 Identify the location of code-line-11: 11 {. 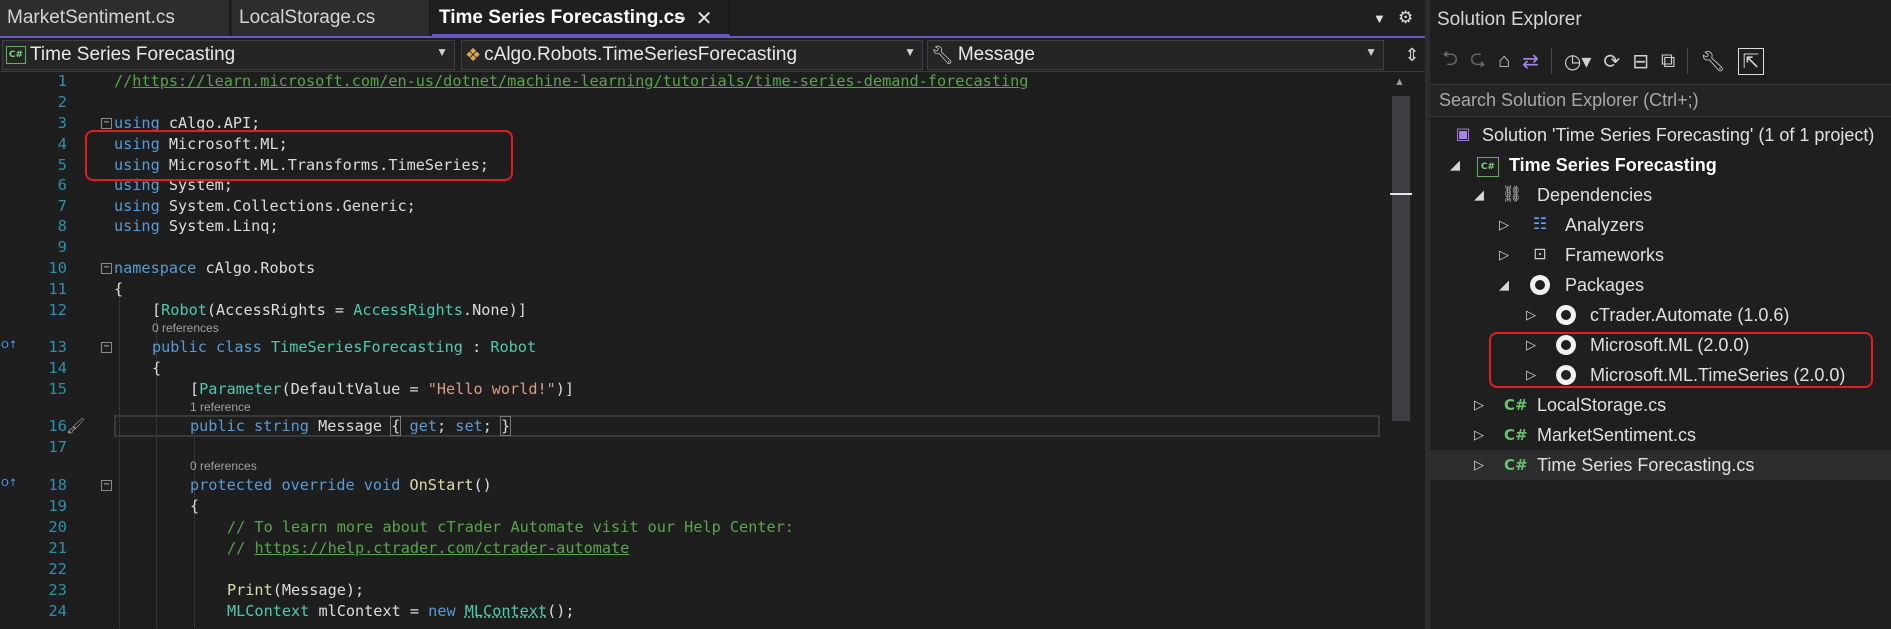
(695, 289).